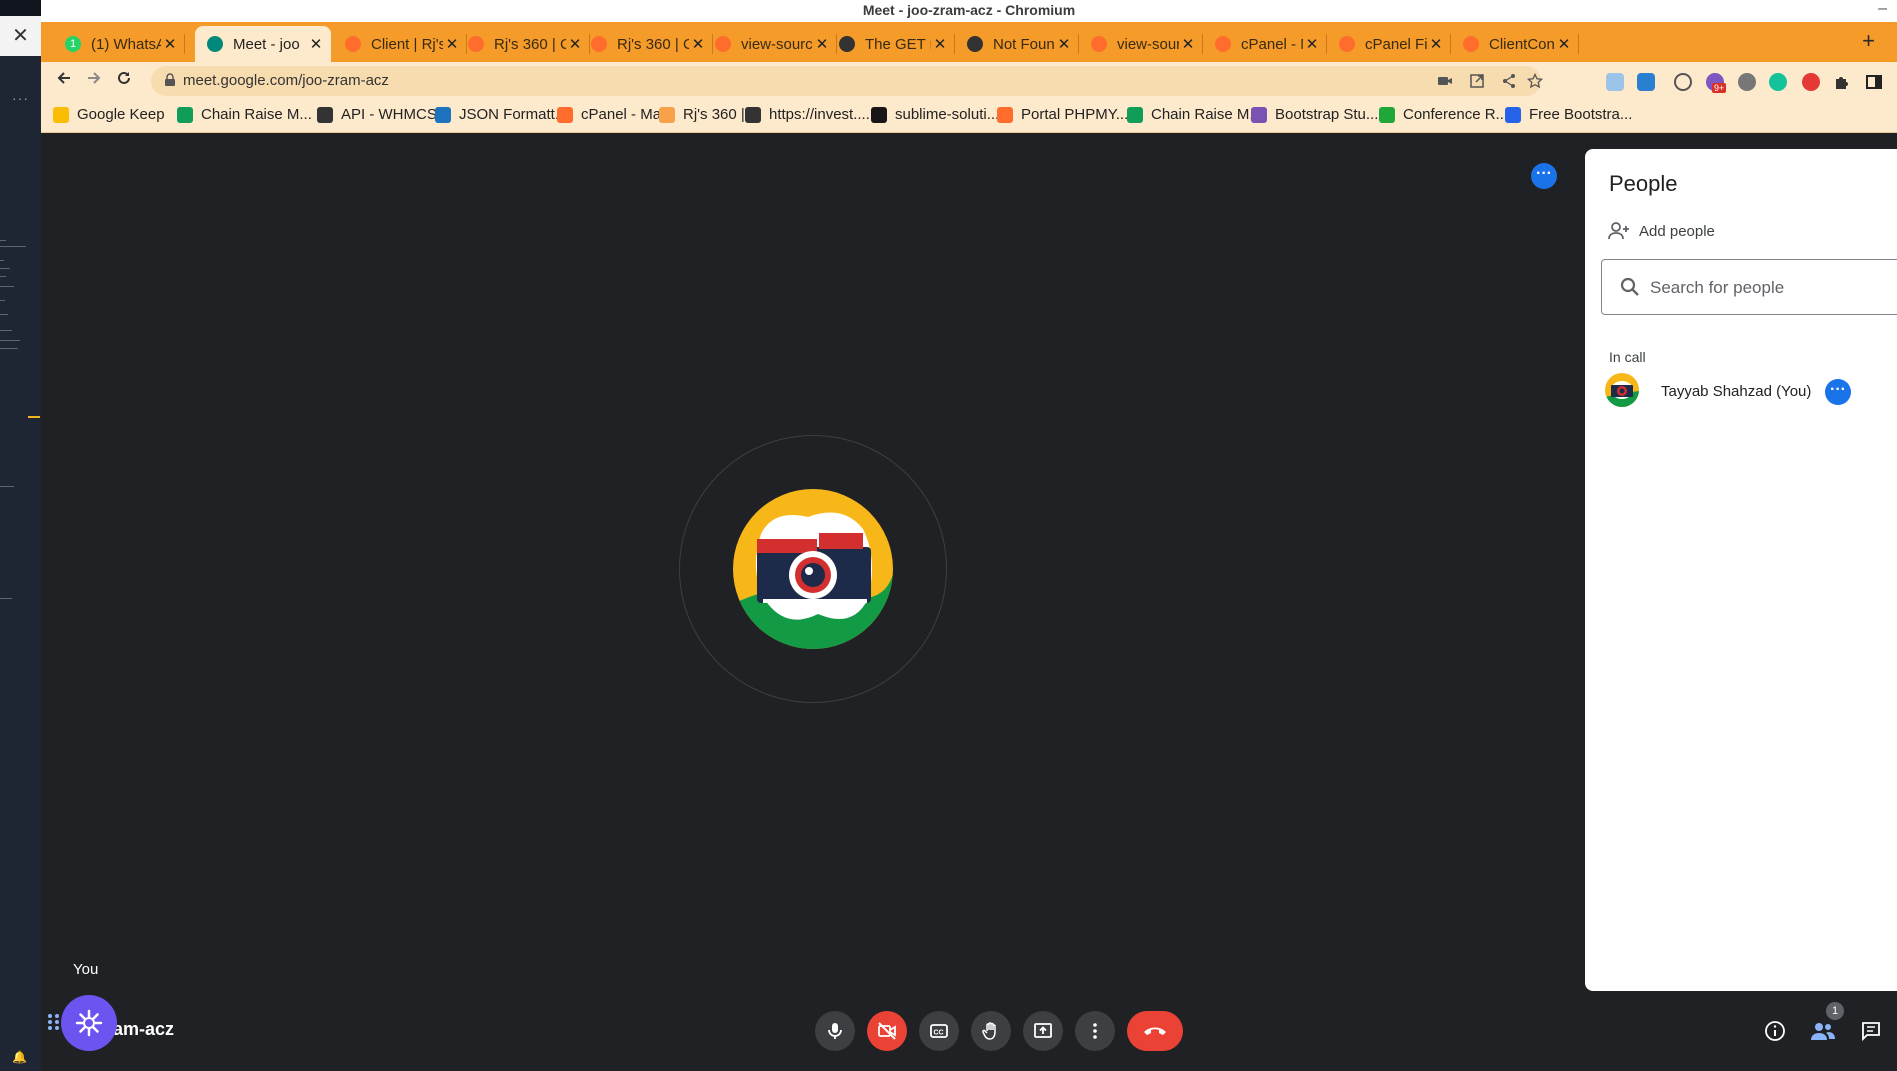  Describe the element at coordinates (1618, 231) in the screenshot. I see `add-person-icon` at that location.